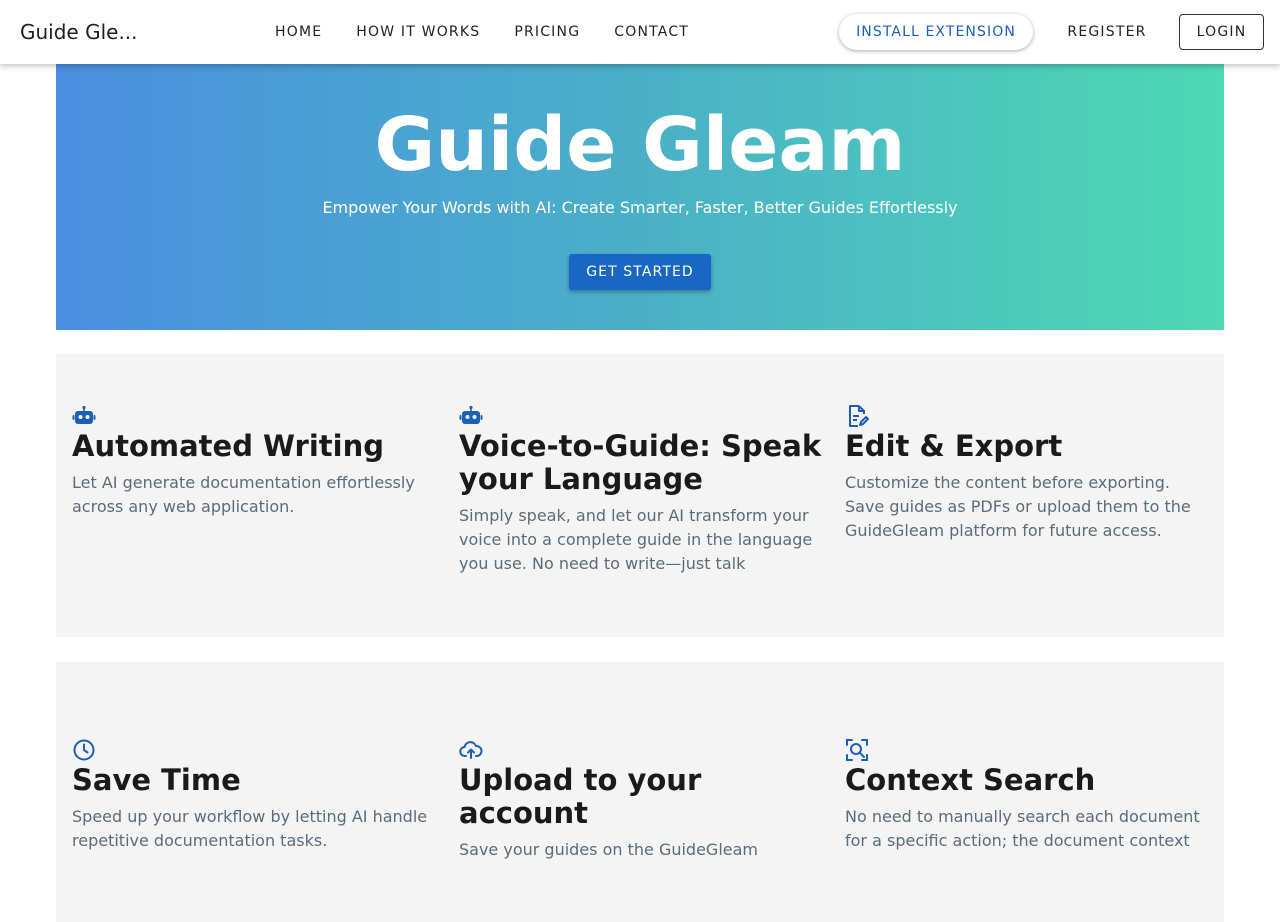  What do you see at coordinates (936, 32) in the screenshot?
I see `install-extension-button: INSTALL EXTENSION` at bounding box center [936, 32].